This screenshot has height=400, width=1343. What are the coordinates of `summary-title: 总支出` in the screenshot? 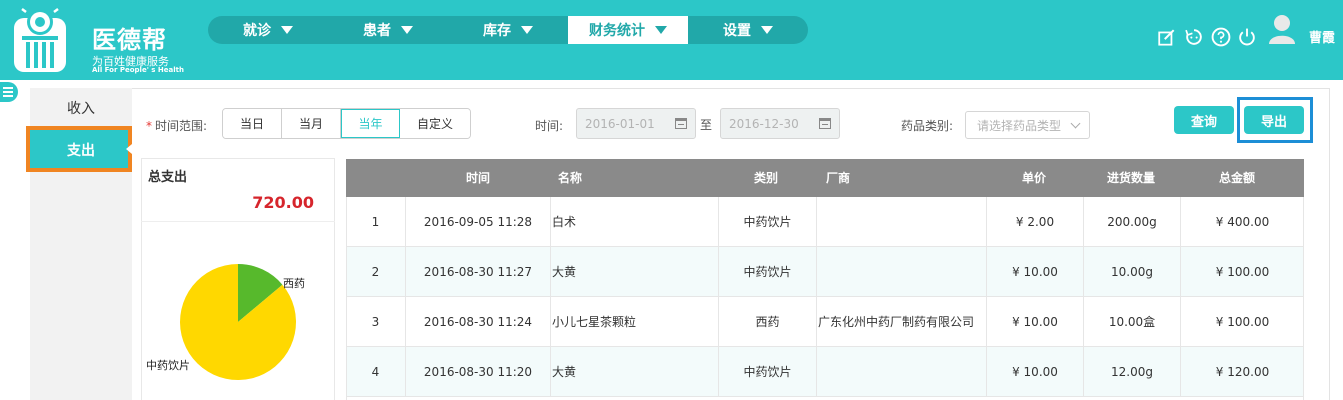 It's located at (168, 177).